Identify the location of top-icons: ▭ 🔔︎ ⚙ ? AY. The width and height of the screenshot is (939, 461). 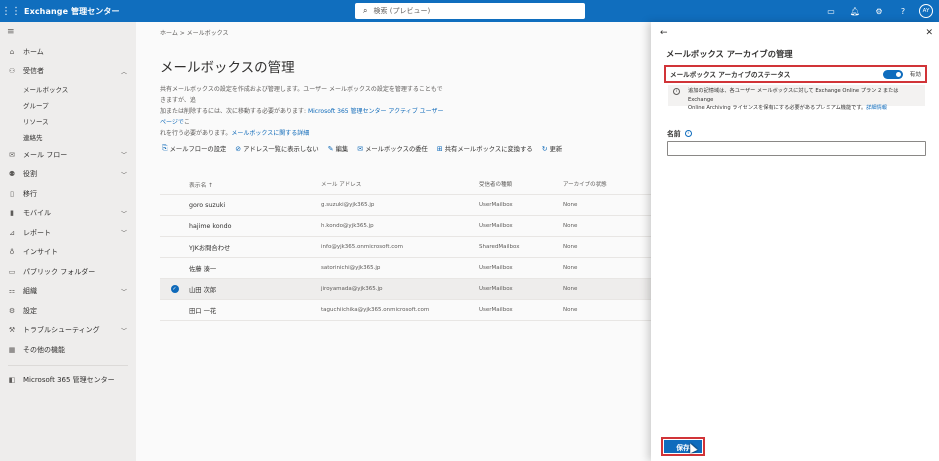
(879, 11).